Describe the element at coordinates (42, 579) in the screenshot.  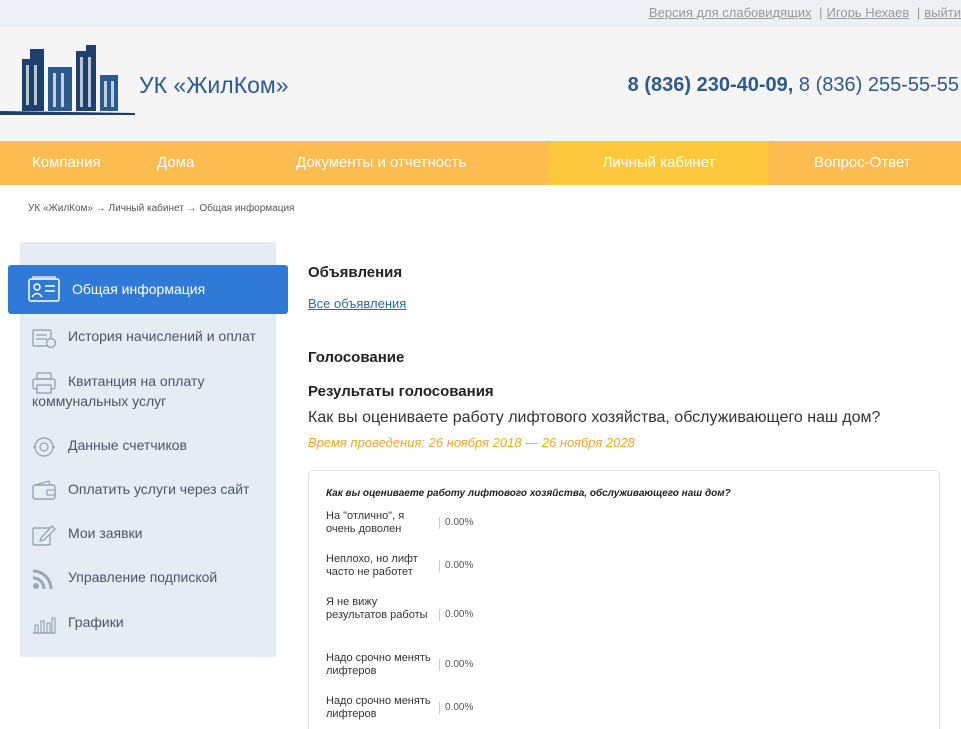
I see `rss-icon` at that location.